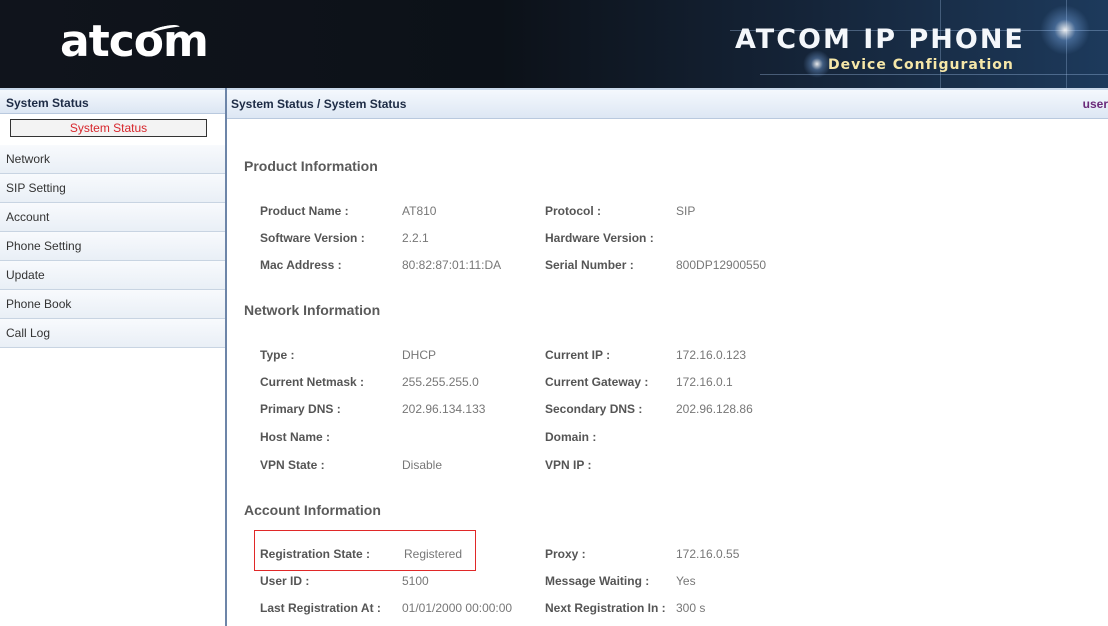 The width and height of the screenshot is (1108, 626). I want to click on product-name-label: Product Name :, so click(304, 211).